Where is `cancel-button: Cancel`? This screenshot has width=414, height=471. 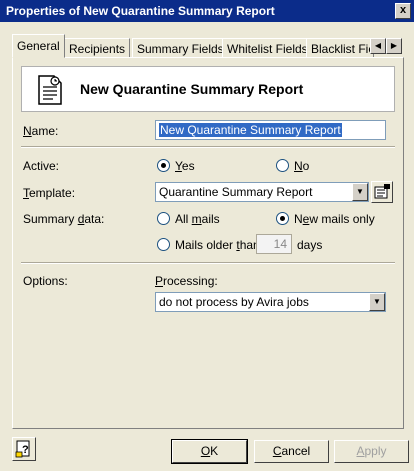 cancel-button: Cancel is located at coordinates (291, 451).